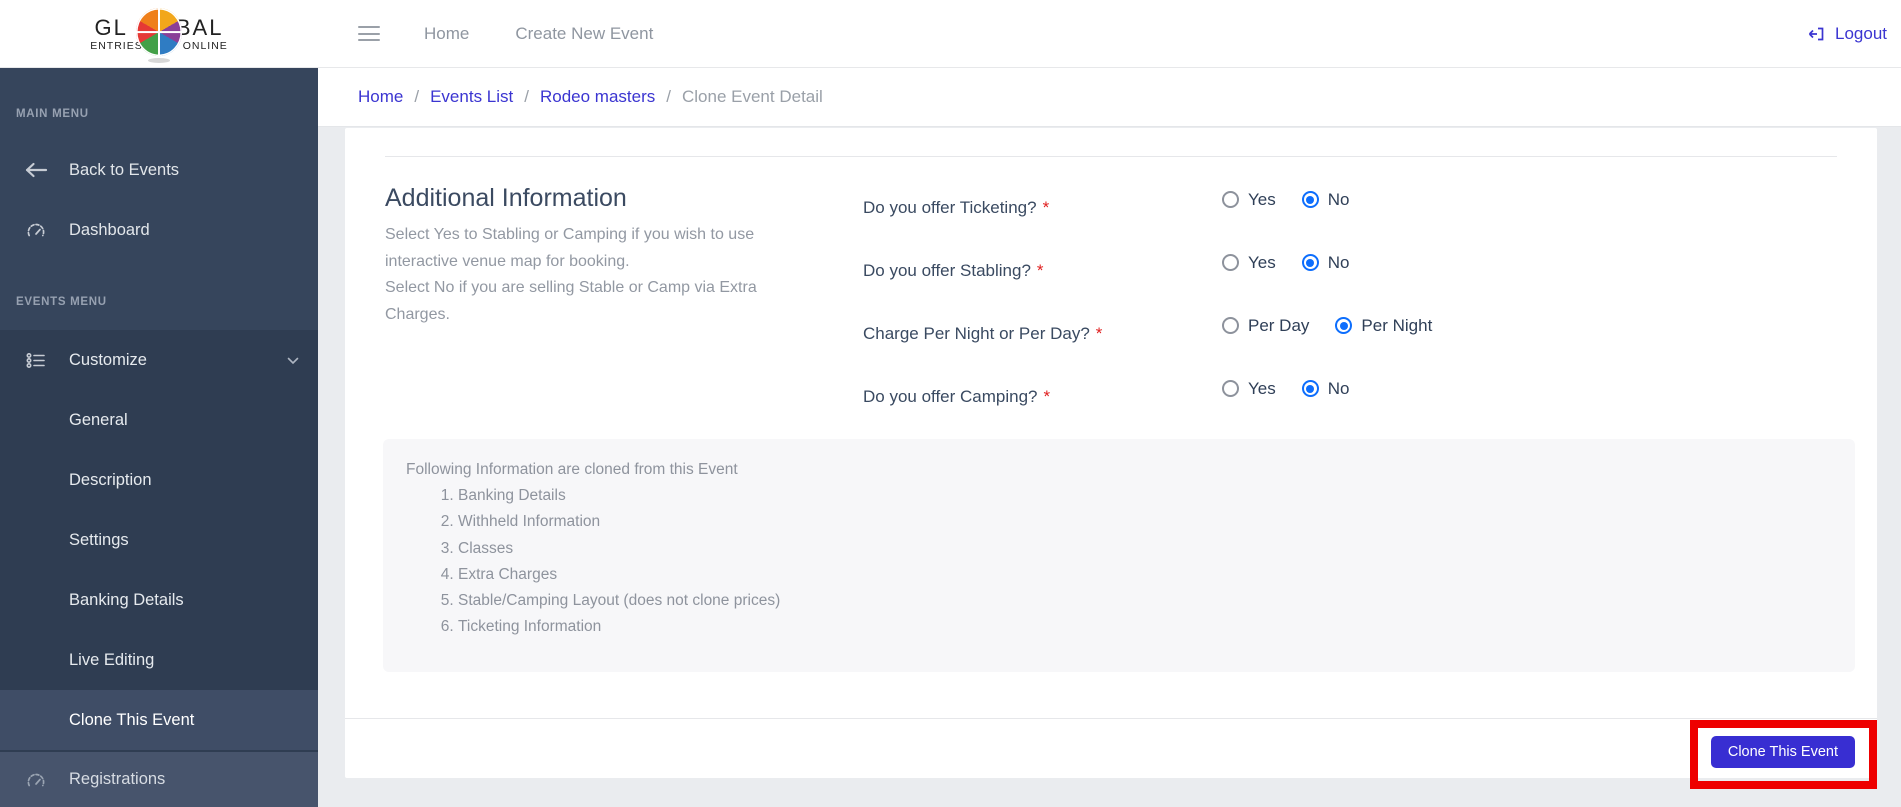 The image size is (1901, 807). What do you see at coordinates (584, 34) in the screenshot?
I see `nav-link-create-new-event: Create New Event` at bounding box center [584, 34].